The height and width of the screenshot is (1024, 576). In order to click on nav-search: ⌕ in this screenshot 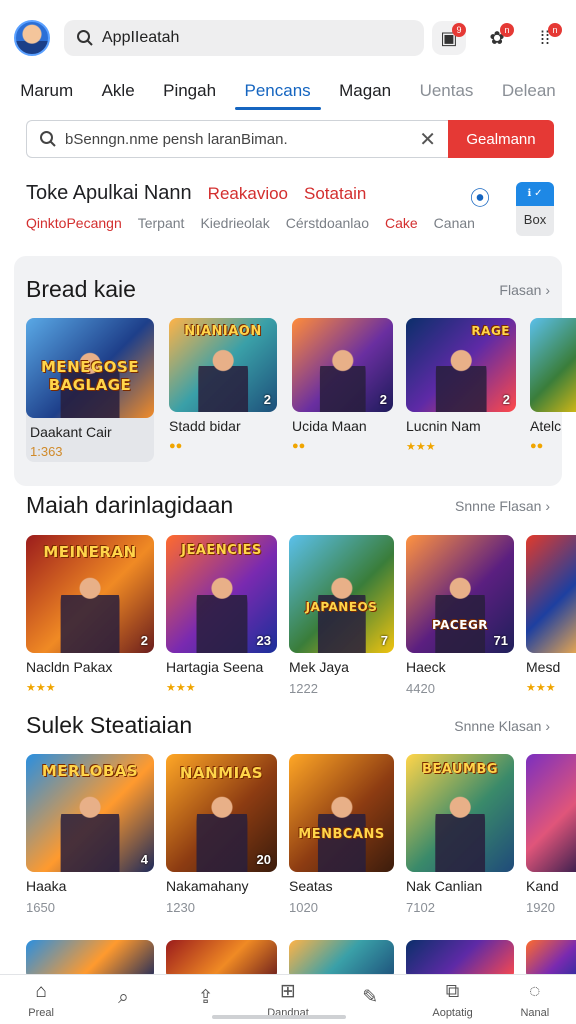, I will do `click(123, 1000)`.